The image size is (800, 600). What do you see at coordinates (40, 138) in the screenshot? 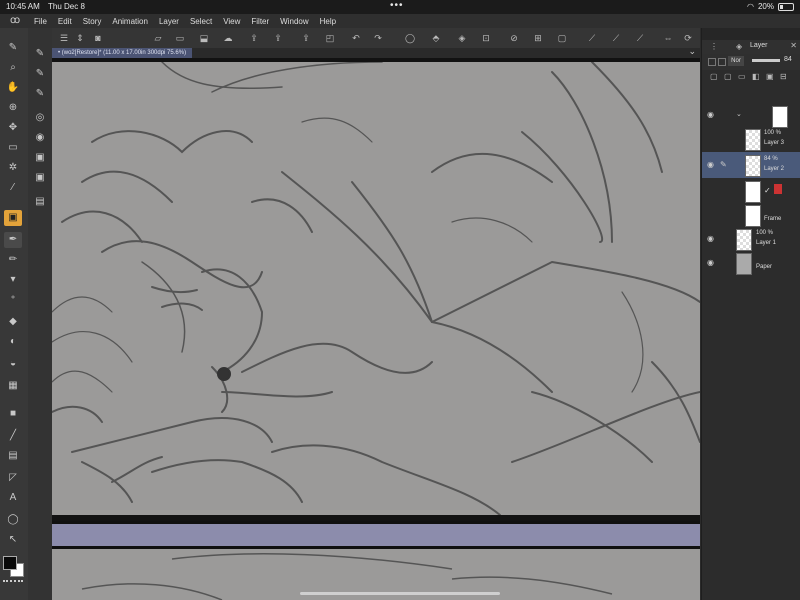
I see `sub-tool-icon-5: ◉` at bounding box center [40, 138].